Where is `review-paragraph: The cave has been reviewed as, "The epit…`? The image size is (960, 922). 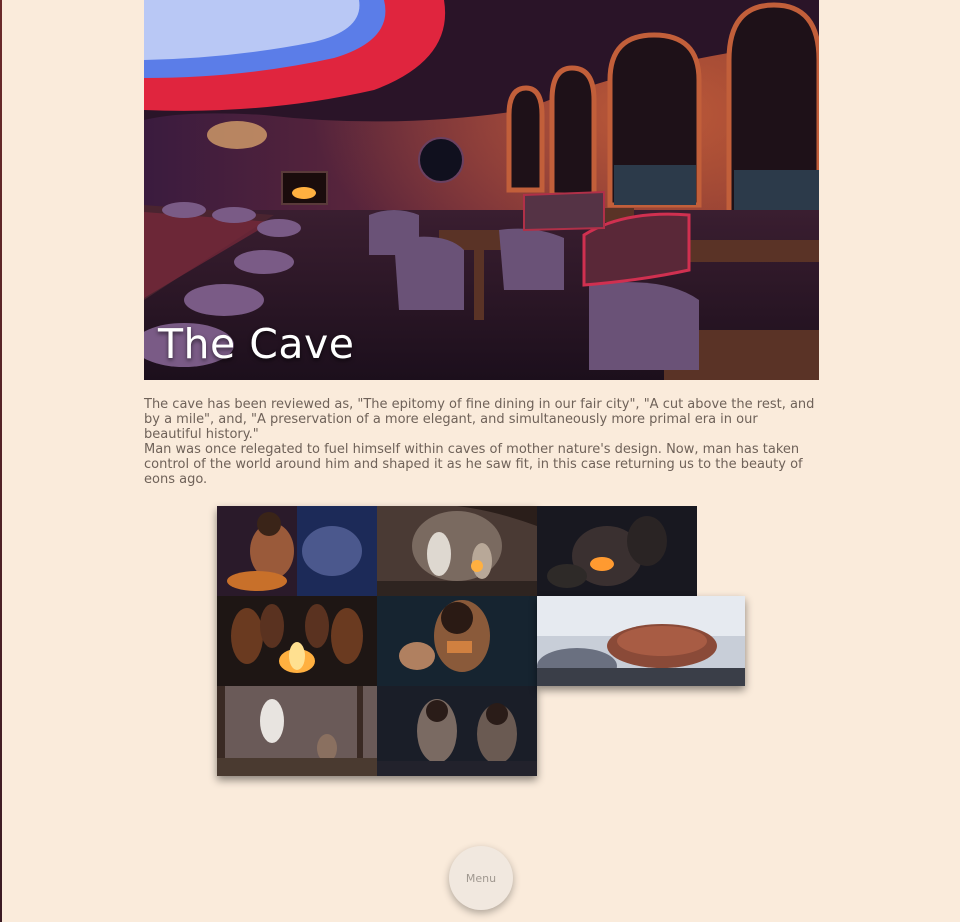
review-paragraph: The cave has been reviewed as, "The epit… is located at coordinates (479, 419).